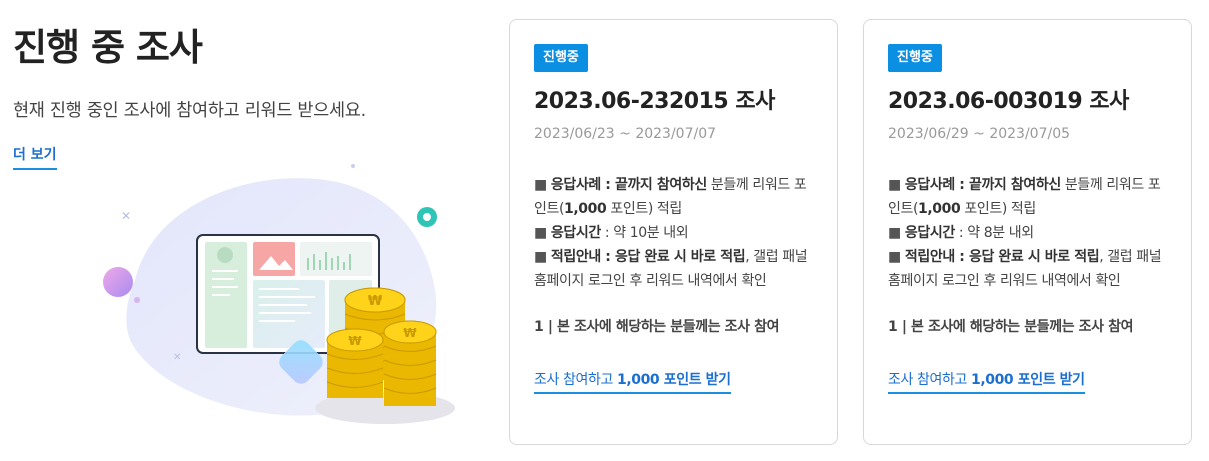  I want to click on page-description: 현재 진행 중인 조사에 참여하고 리워드 받으세요., so click(189, 111).